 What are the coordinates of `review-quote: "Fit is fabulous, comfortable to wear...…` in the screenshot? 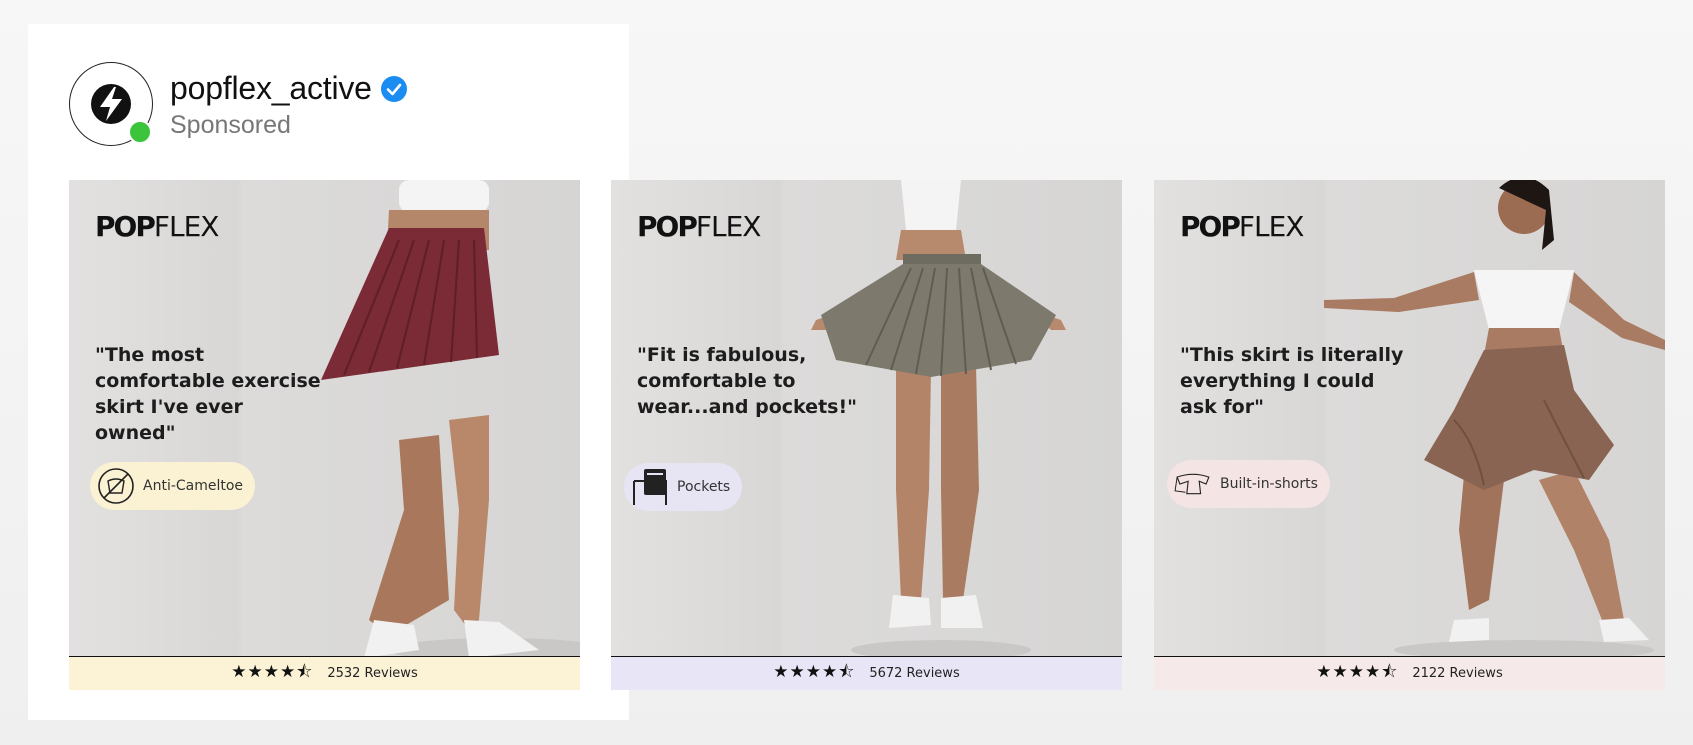 It's located at (747, 381).